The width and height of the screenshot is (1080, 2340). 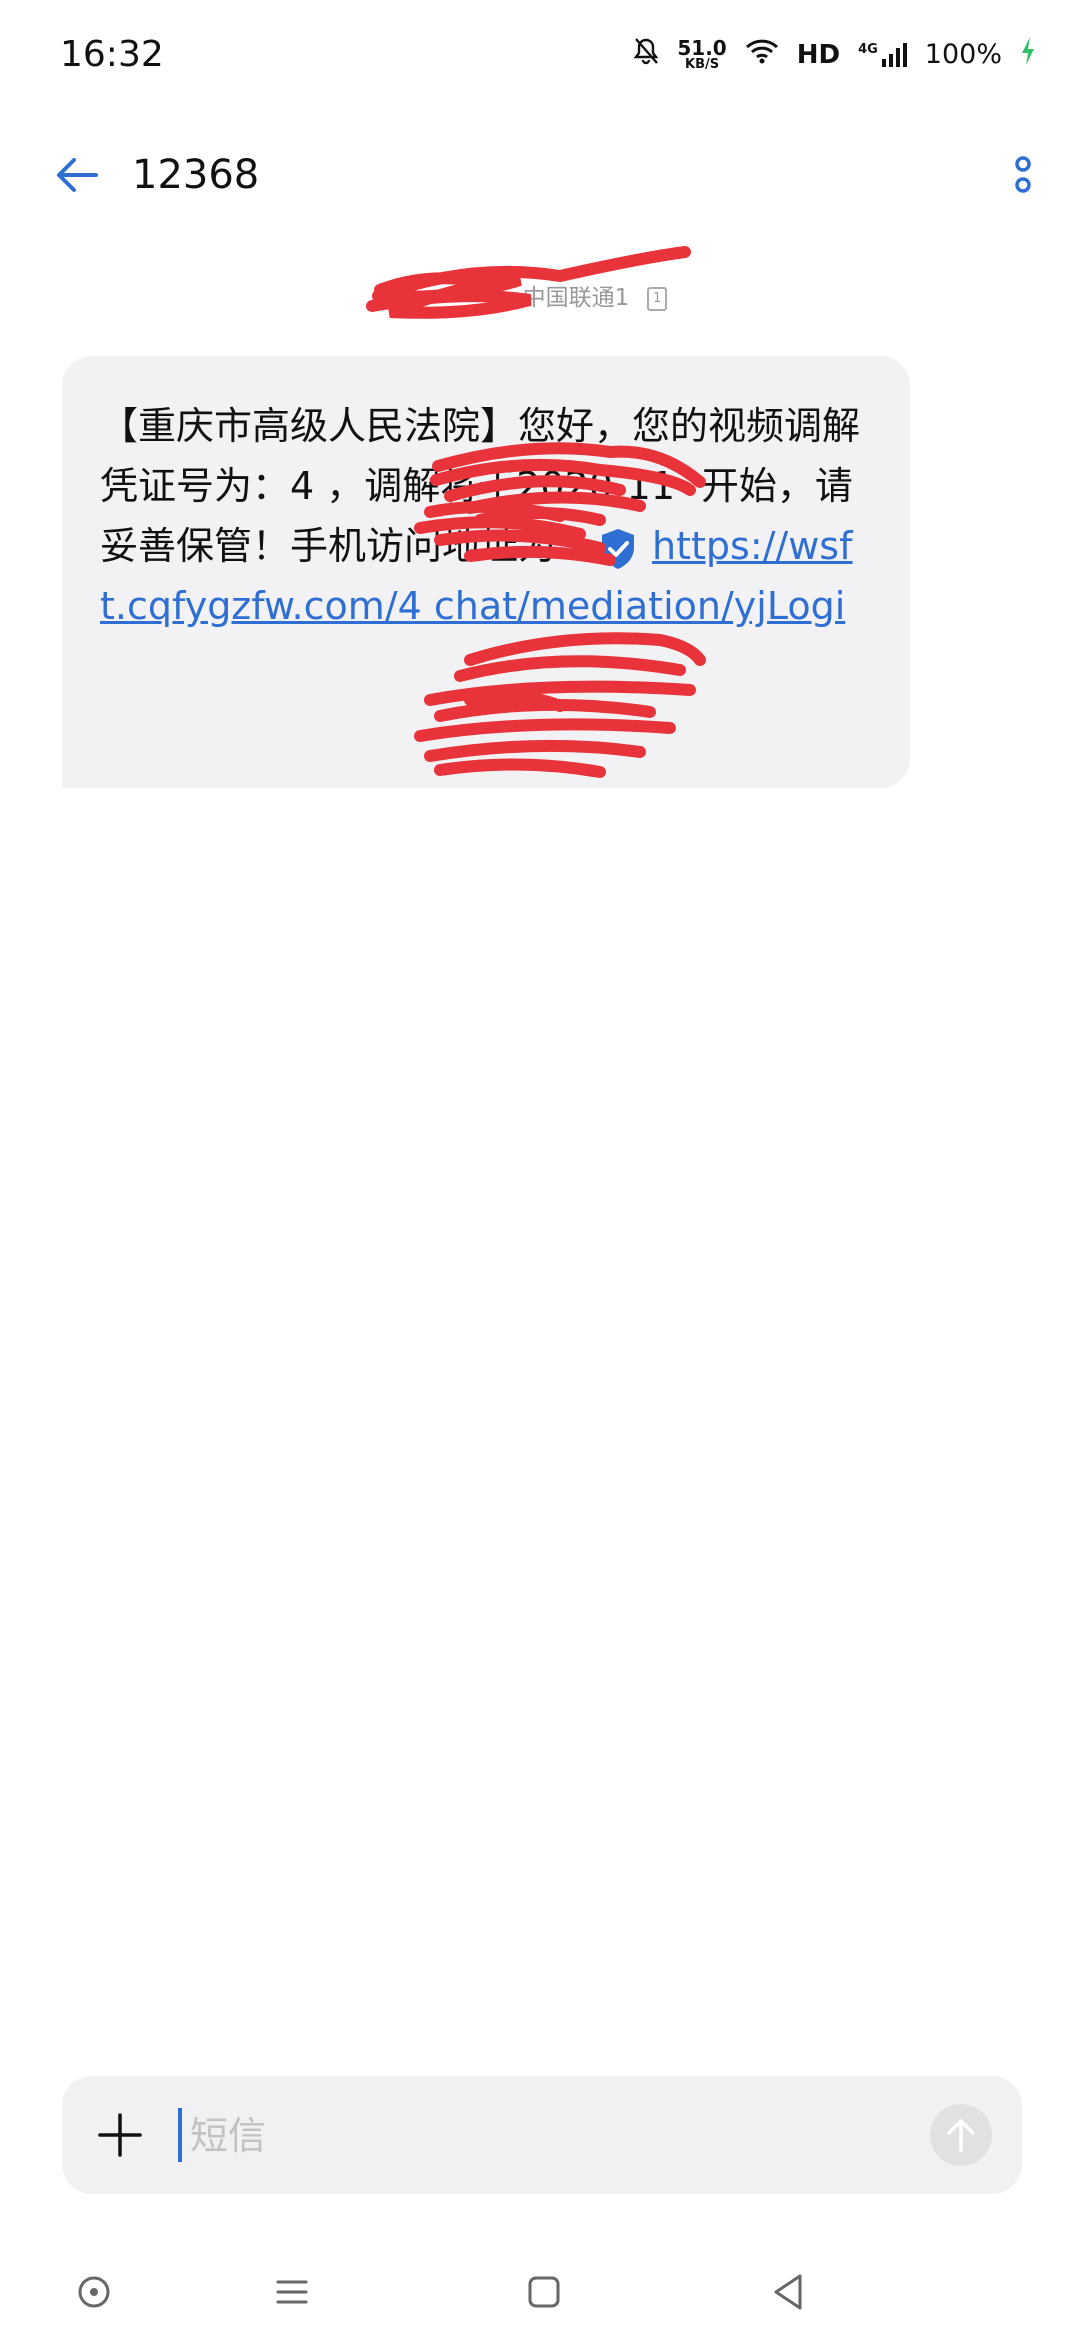 I want to click on net-speed: 51.0 KB/S, so click(x=702, y=54).